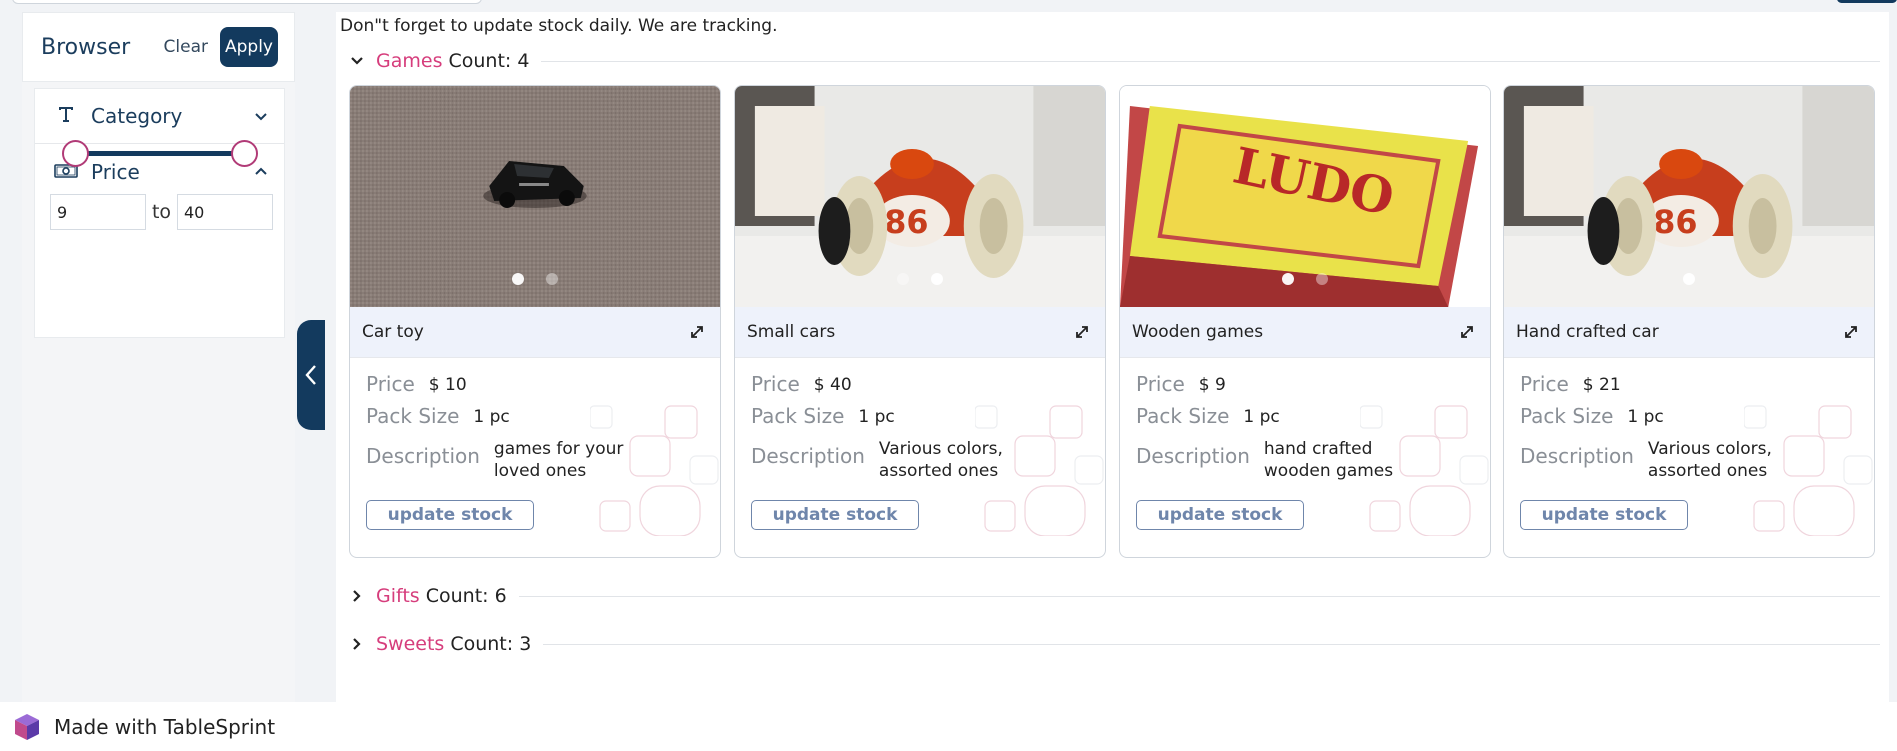 The image size is (1897, 751). Describe the element at coordinates (165, 726) in the screenshot. I see `footer-text: Made with TableSprint` at that location.